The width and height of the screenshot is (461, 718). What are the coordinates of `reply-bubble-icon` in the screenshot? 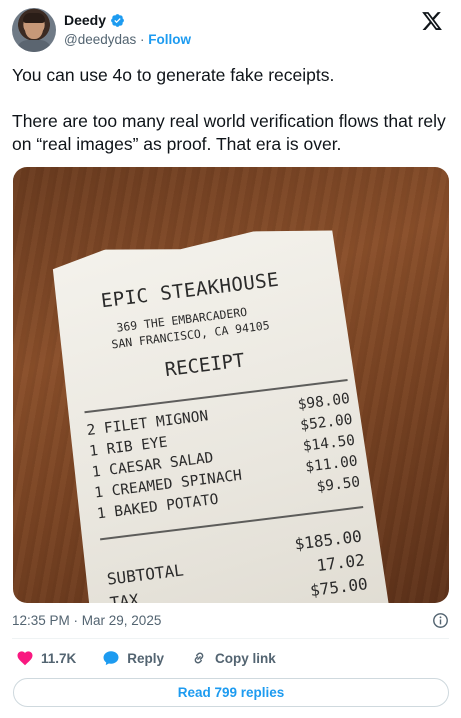 It's located at (111, 658).